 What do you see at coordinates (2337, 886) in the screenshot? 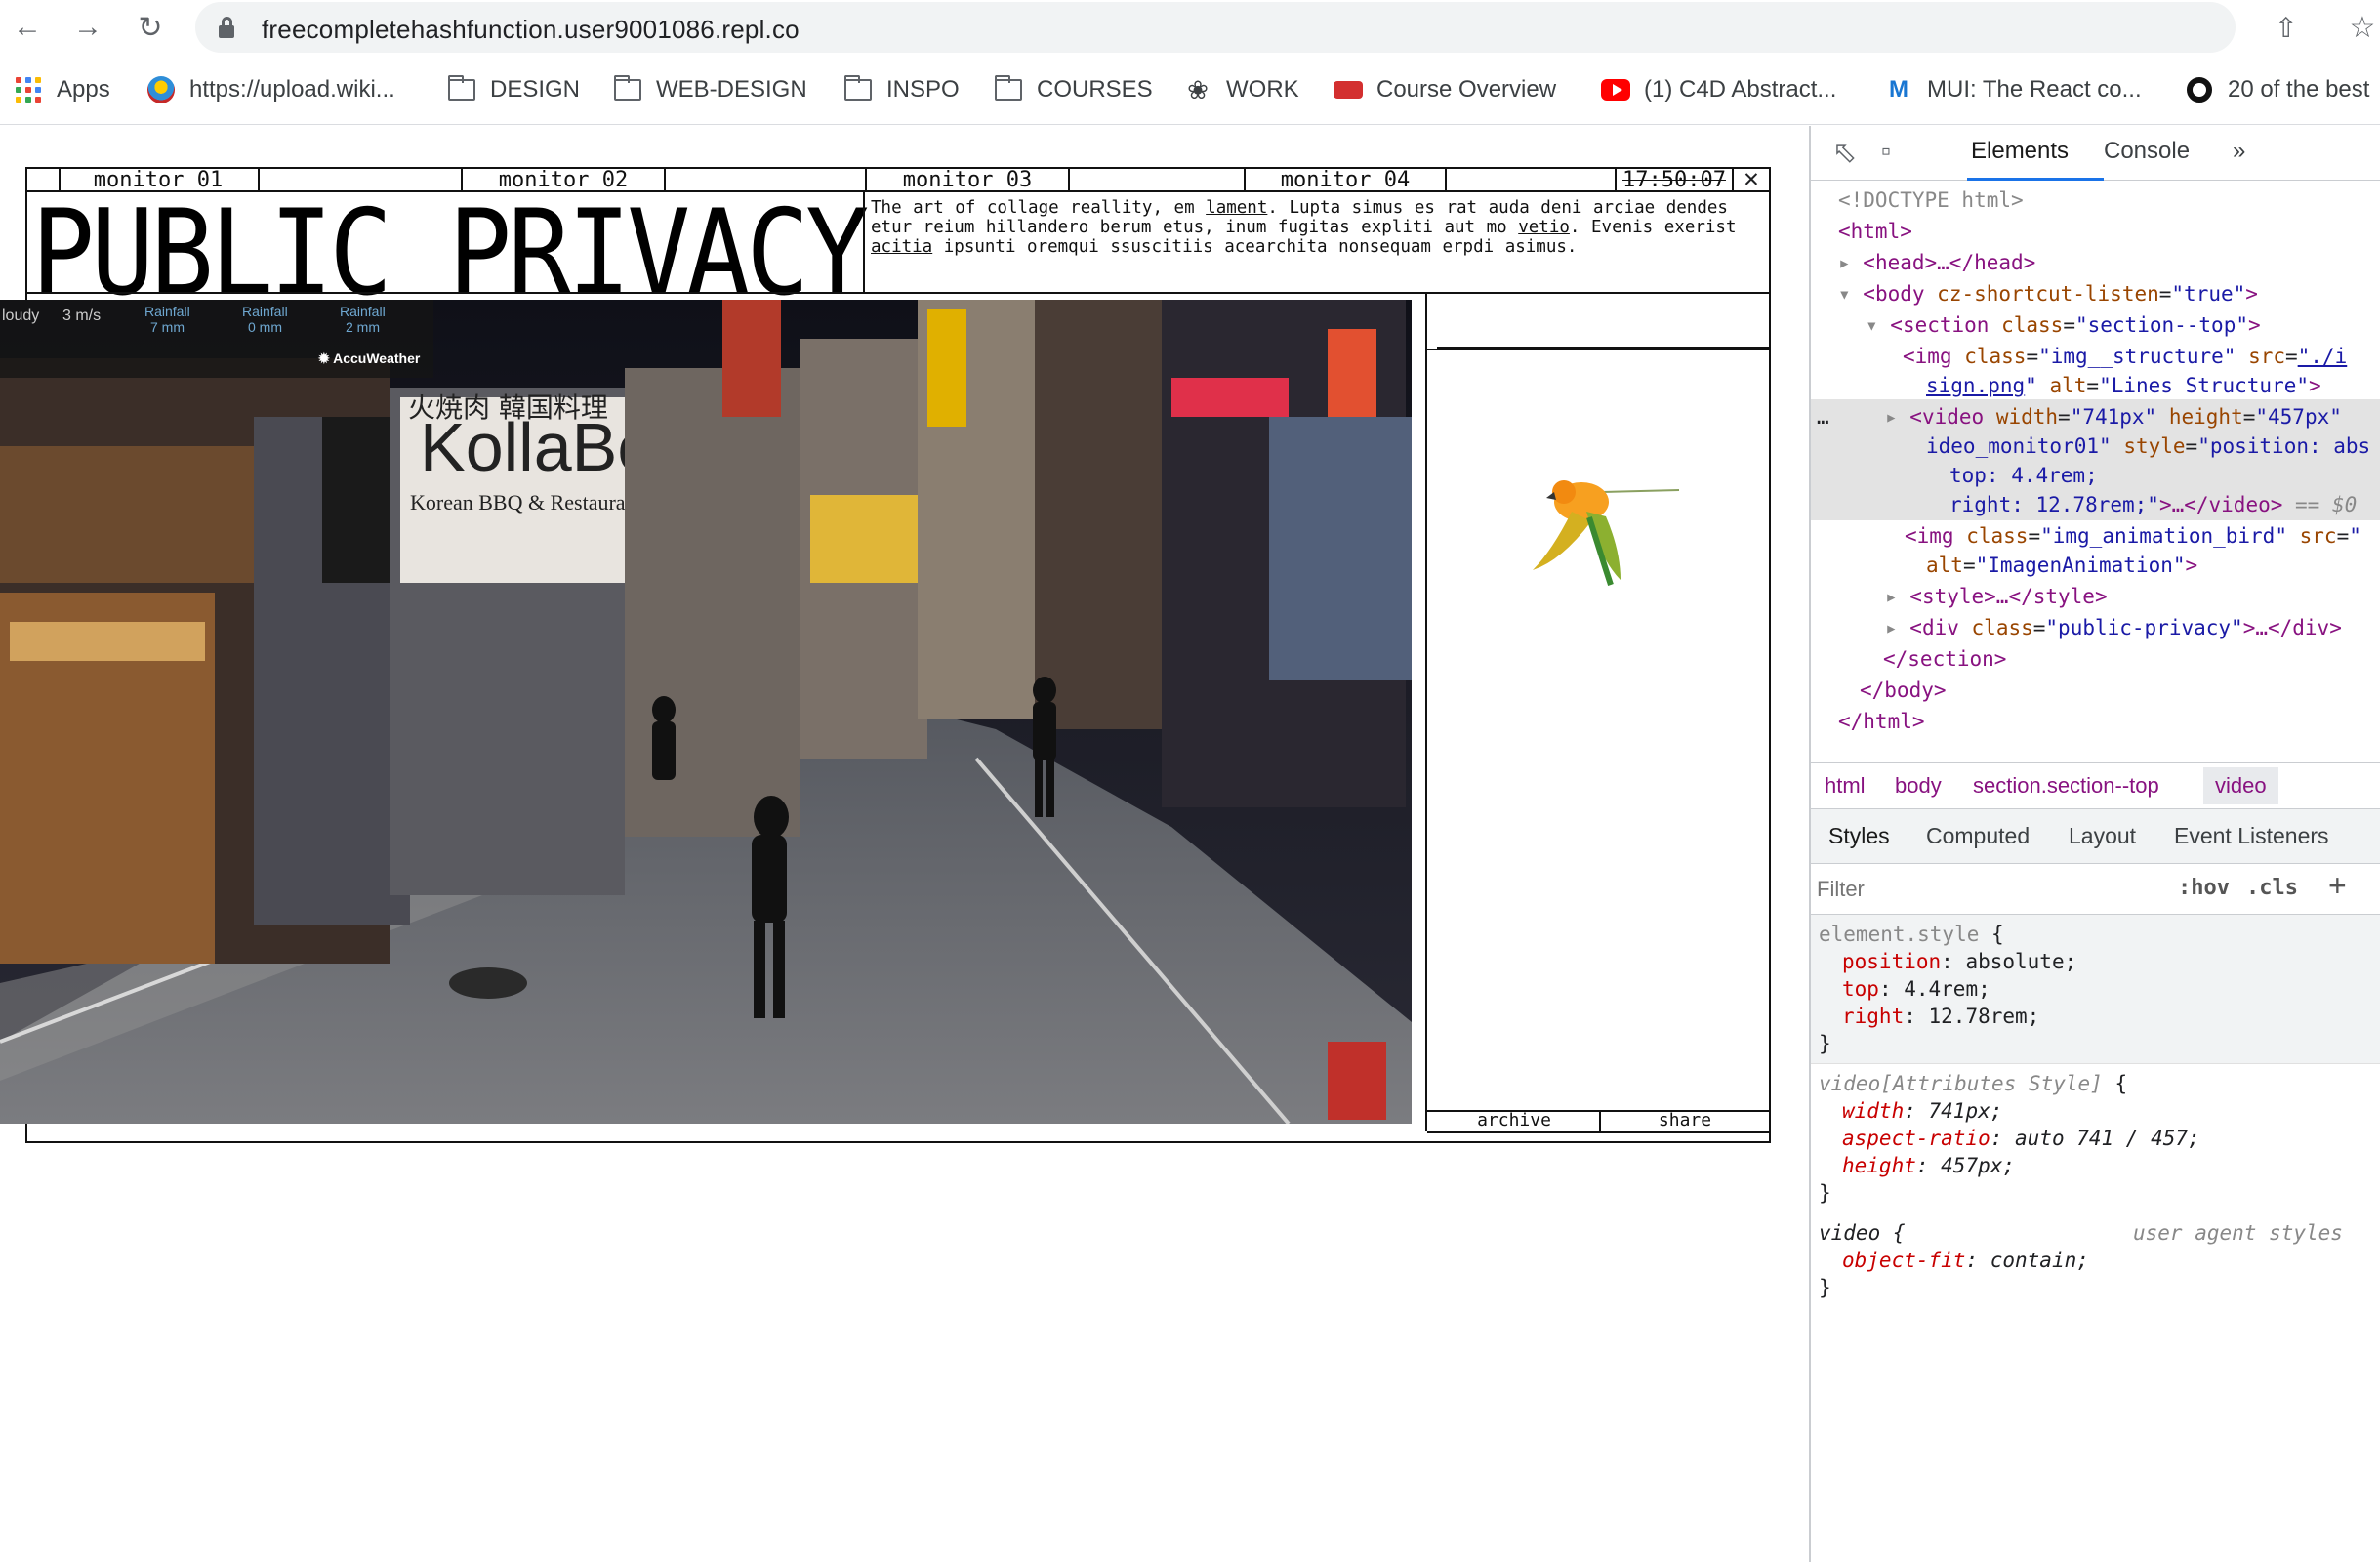
I see `add-rule-icon: +` at bounding box center [2337, 886].